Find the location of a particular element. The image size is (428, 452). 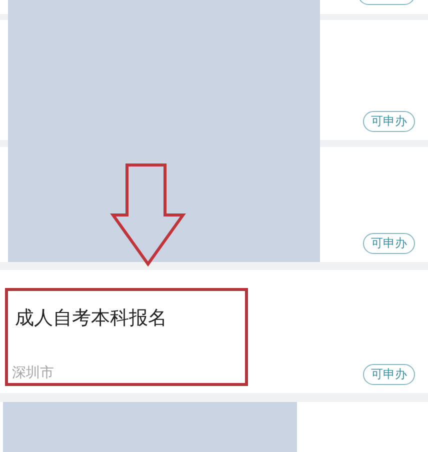

service-title: 成人自考本科报名 is located at coordinates (91, 318).